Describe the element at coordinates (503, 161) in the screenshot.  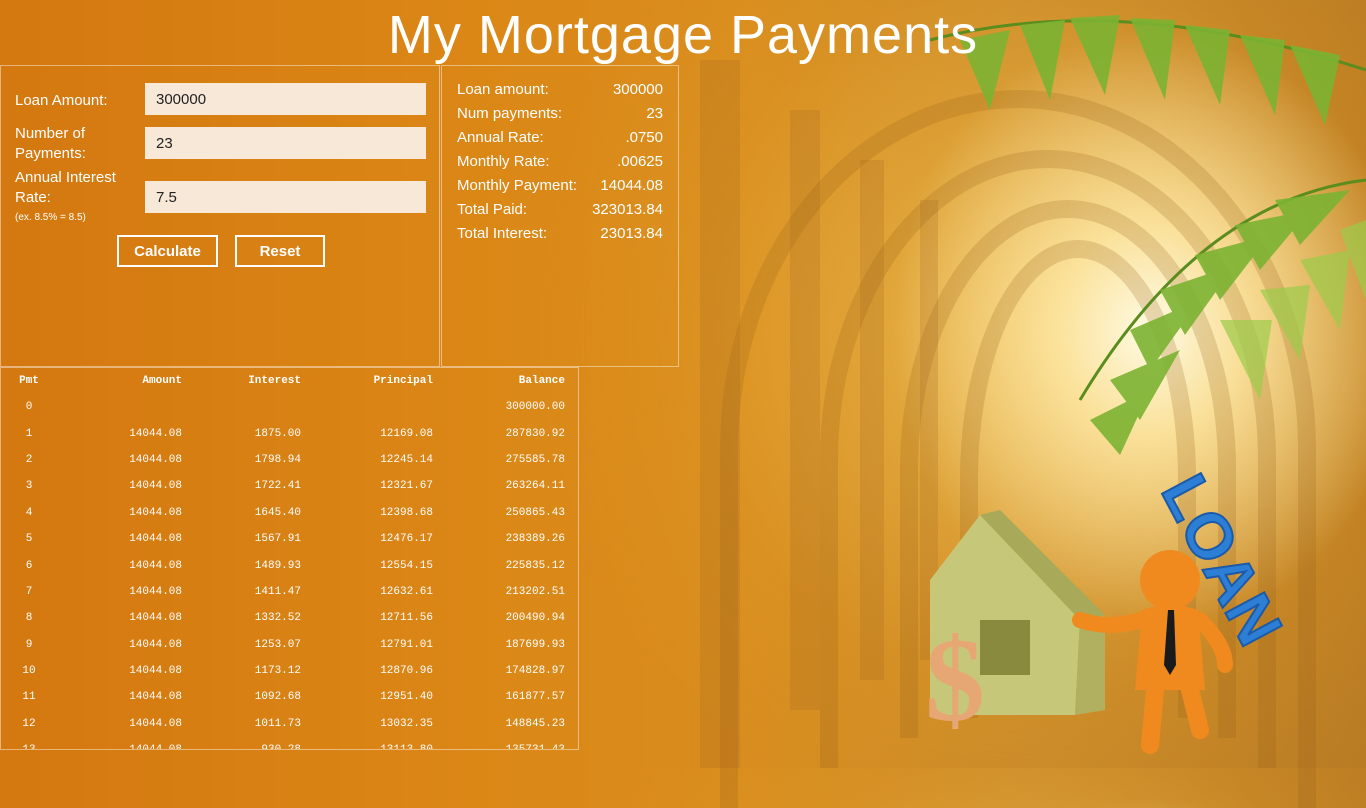
I see `summary-label: Monthly Rate:` at that location.